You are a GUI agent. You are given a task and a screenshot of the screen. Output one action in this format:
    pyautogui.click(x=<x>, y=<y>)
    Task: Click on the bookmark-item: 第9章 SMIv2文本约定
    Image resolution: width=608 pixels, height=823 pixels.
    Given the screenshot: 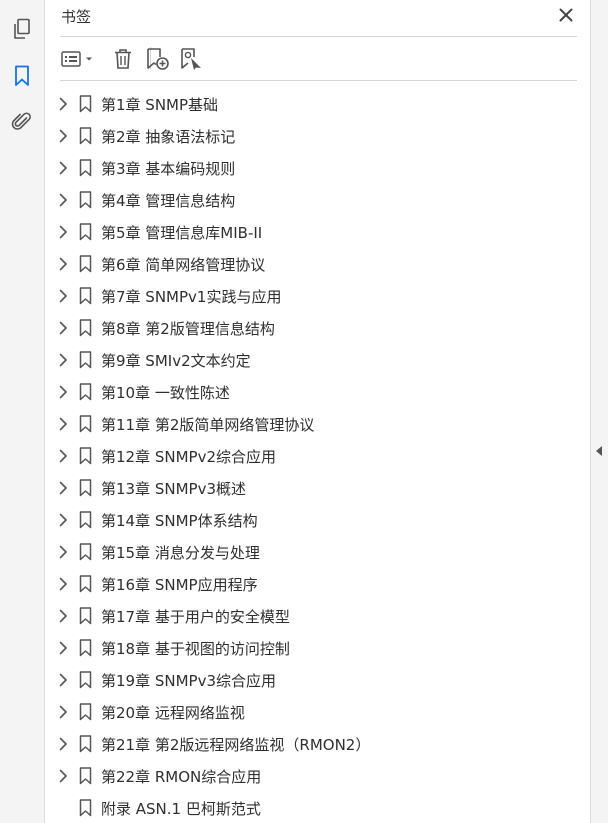 What is the action you would take?
    pyautogui.click(x=317, y=360)
    